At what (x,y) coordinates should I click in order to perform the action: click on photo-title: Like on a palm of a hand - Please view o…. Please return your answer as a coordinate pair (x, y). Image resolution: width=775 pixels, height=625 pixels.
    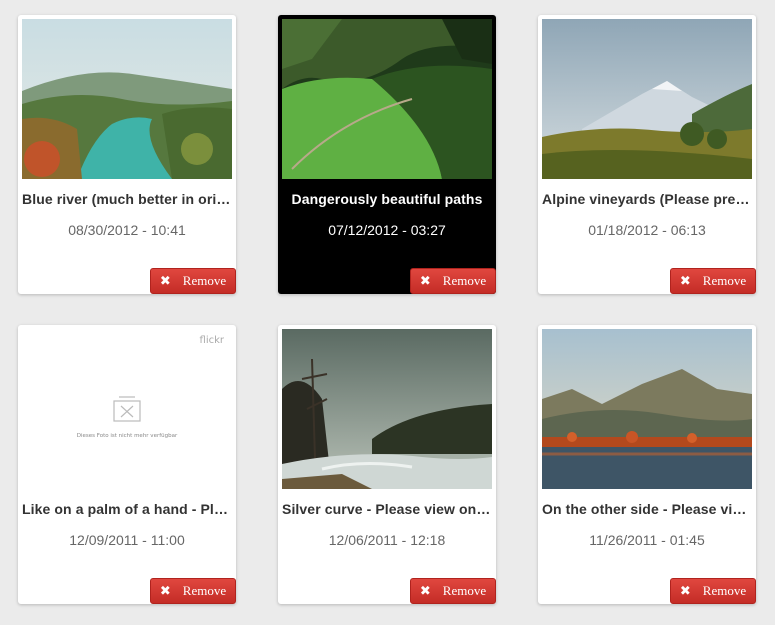
    Looking at the image, I should click on (127, 509).